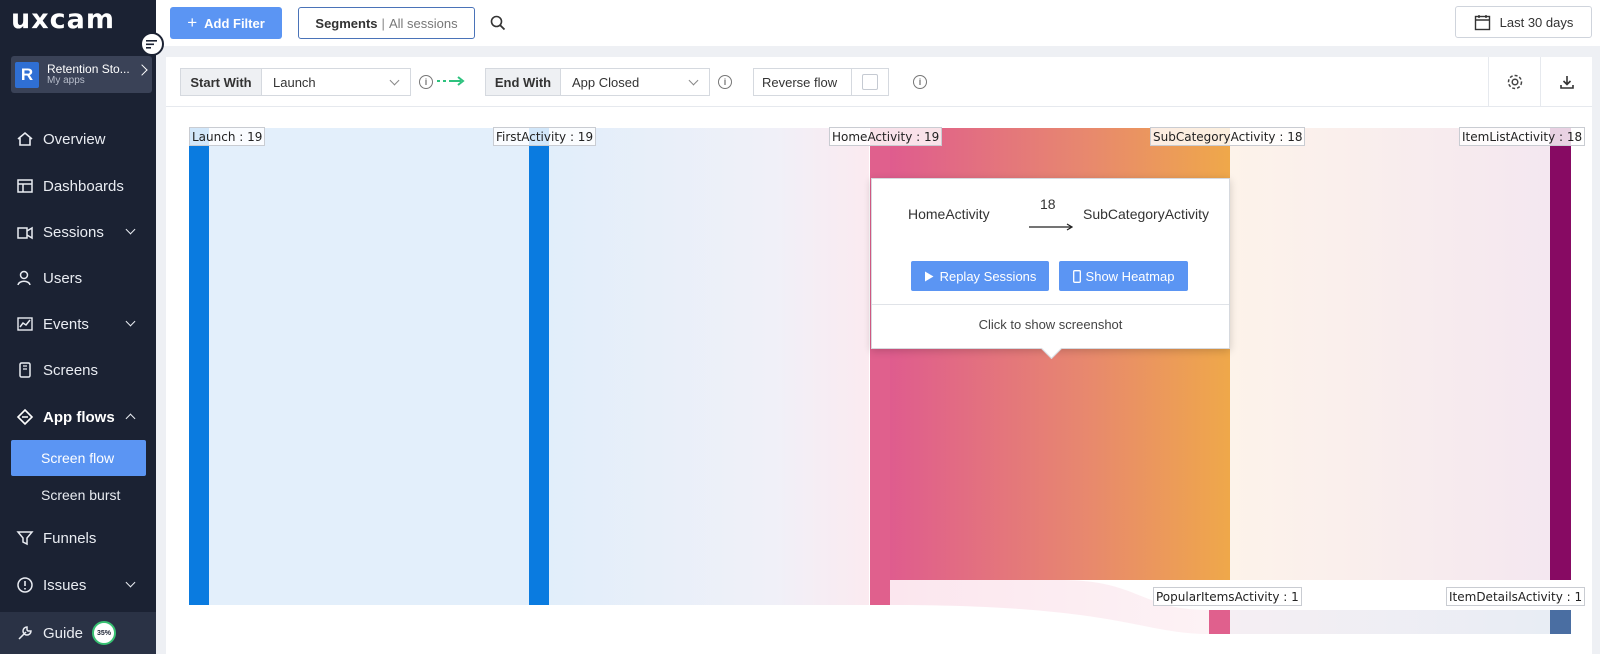  What do you see at coordinates (1390, 354) in the screenshot?
I see `flow-link-subcategoryactivity-itemlistactivity` at bounding box center [1390, 354].